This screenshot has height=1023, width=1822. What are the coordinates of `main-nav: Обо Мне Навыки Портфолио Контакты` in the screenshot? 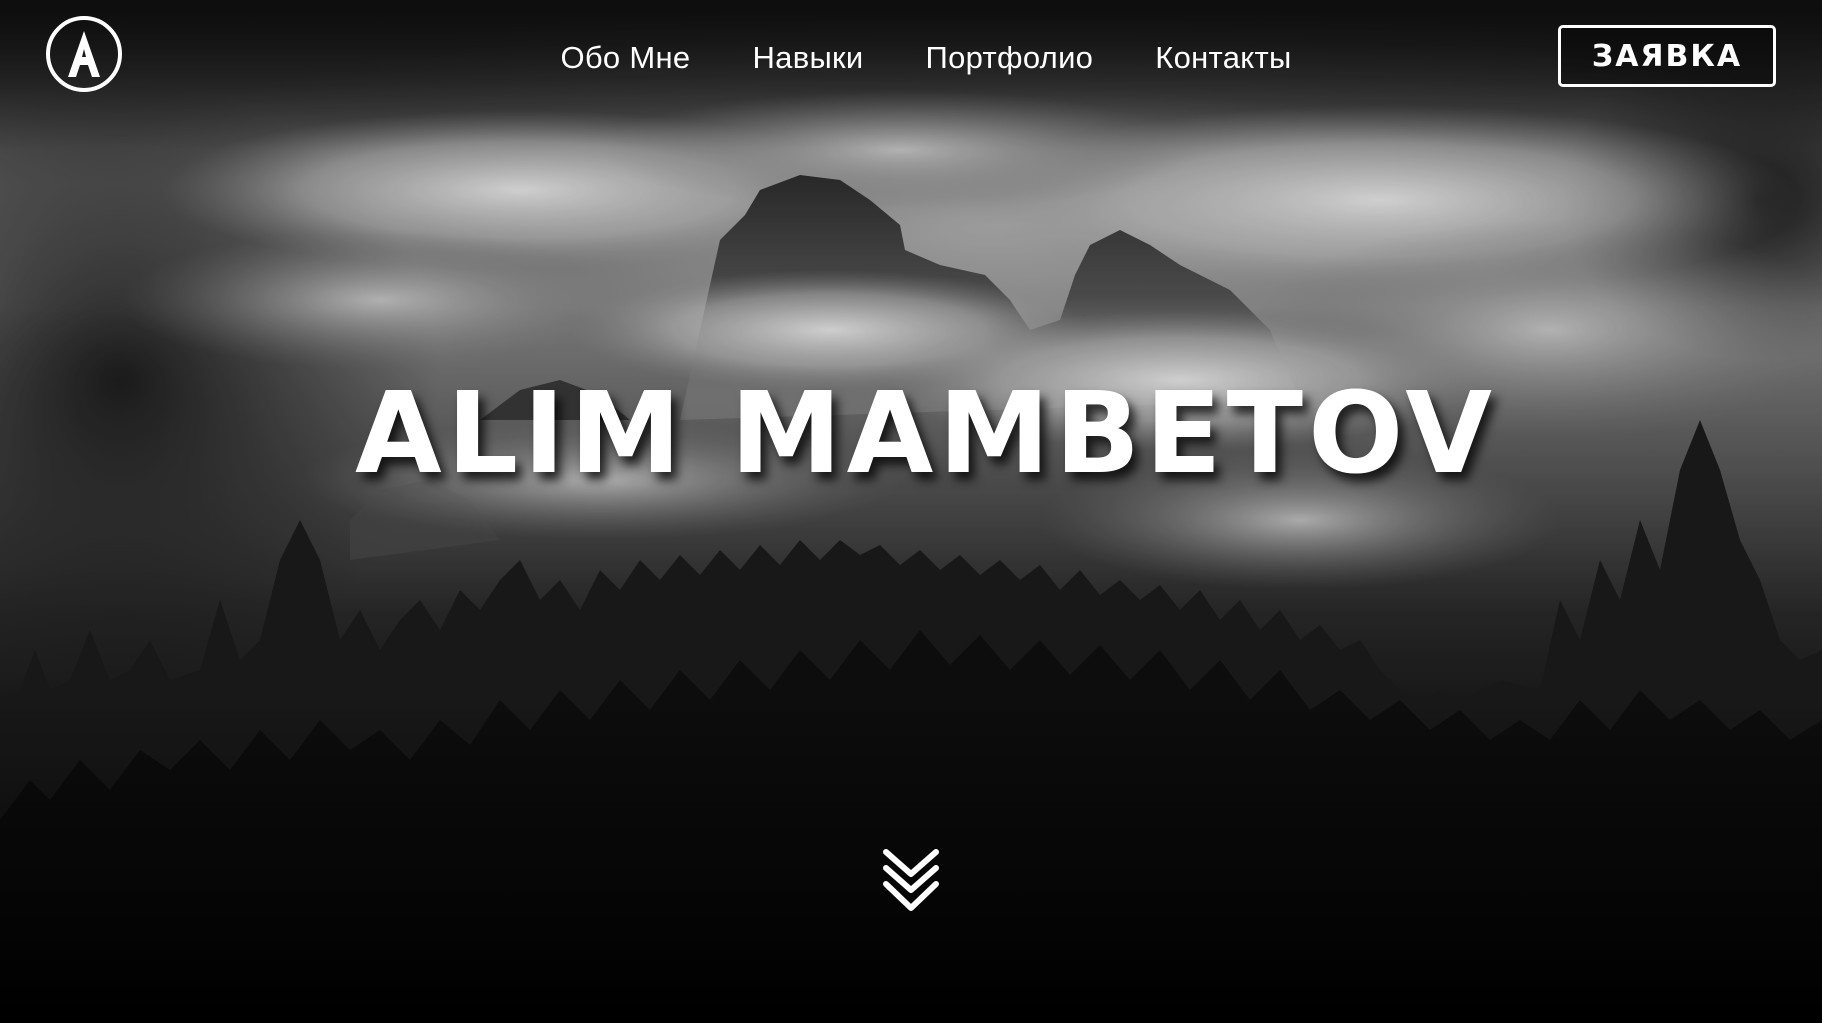 It's located at (911, 58).